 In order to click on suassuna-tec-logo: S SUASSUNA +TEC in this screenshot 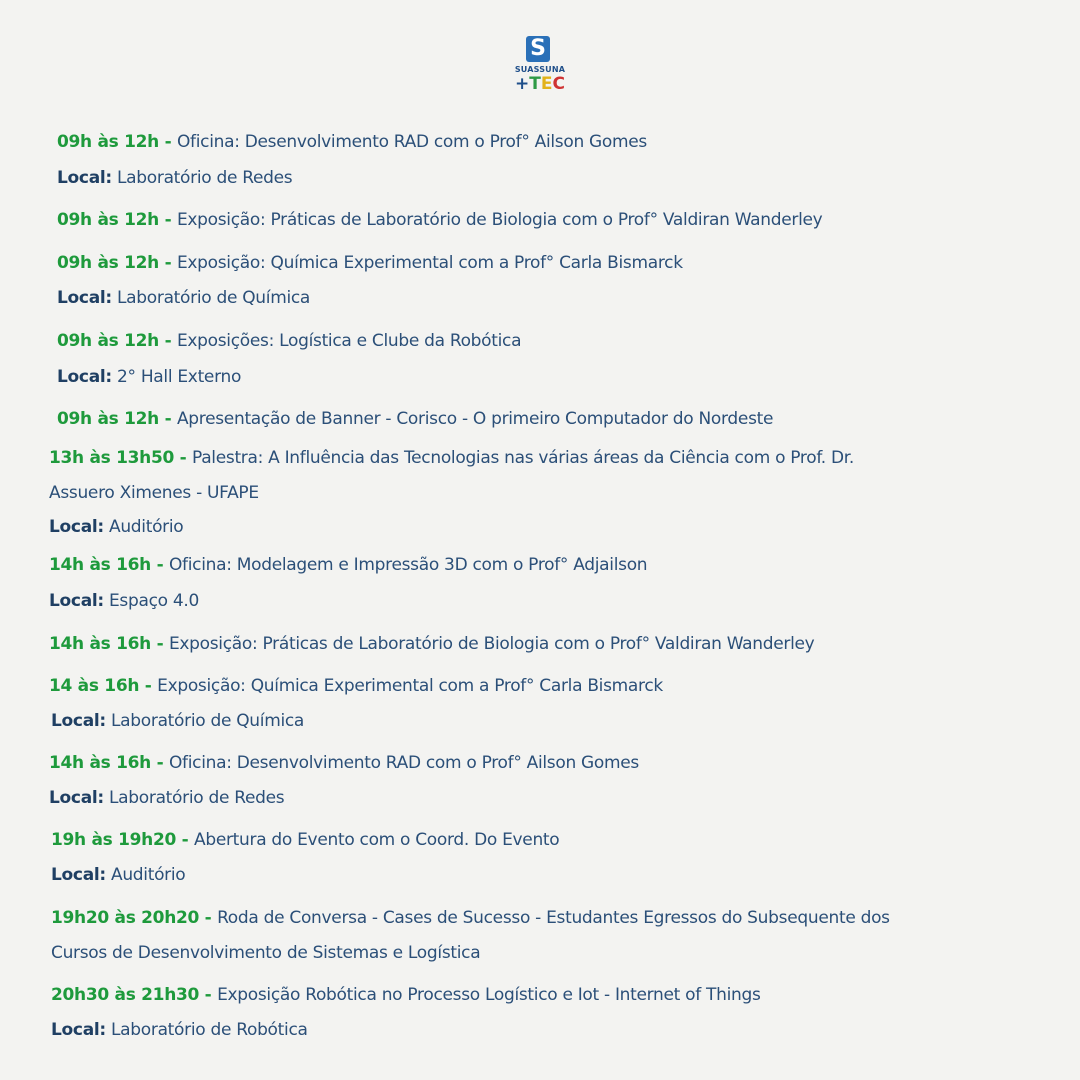, I will do `click(540, 67)`.